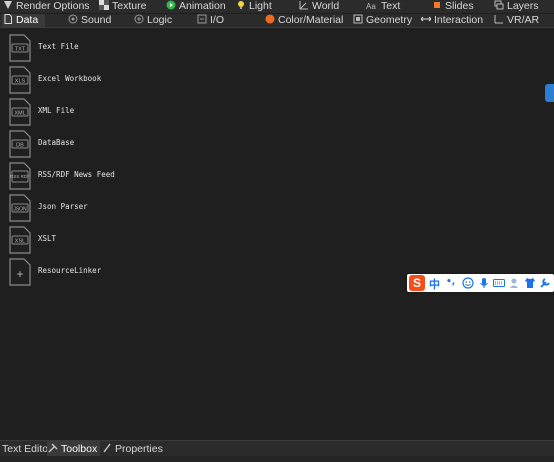 The width and height of the screenshot is (554, 462). What do you see at coordinates (515, 283) in the screenshot?
I see `user-icon` at bounding box center [515, 283].